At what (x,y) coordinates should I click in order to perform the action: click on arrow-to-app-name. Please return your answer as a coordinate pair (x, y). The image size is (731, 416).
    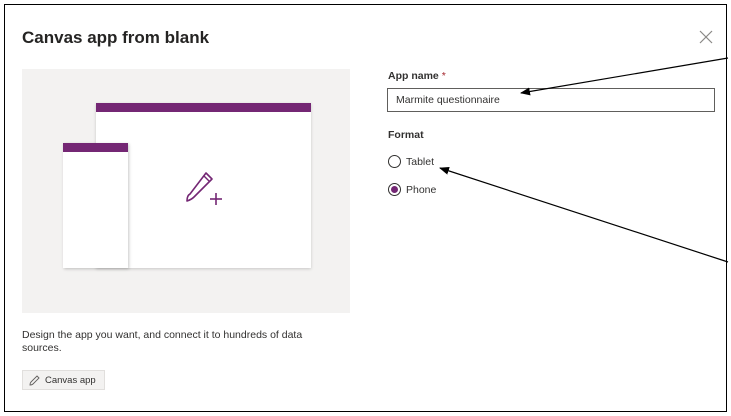
    Looking at the image, I should click on (624, 76).